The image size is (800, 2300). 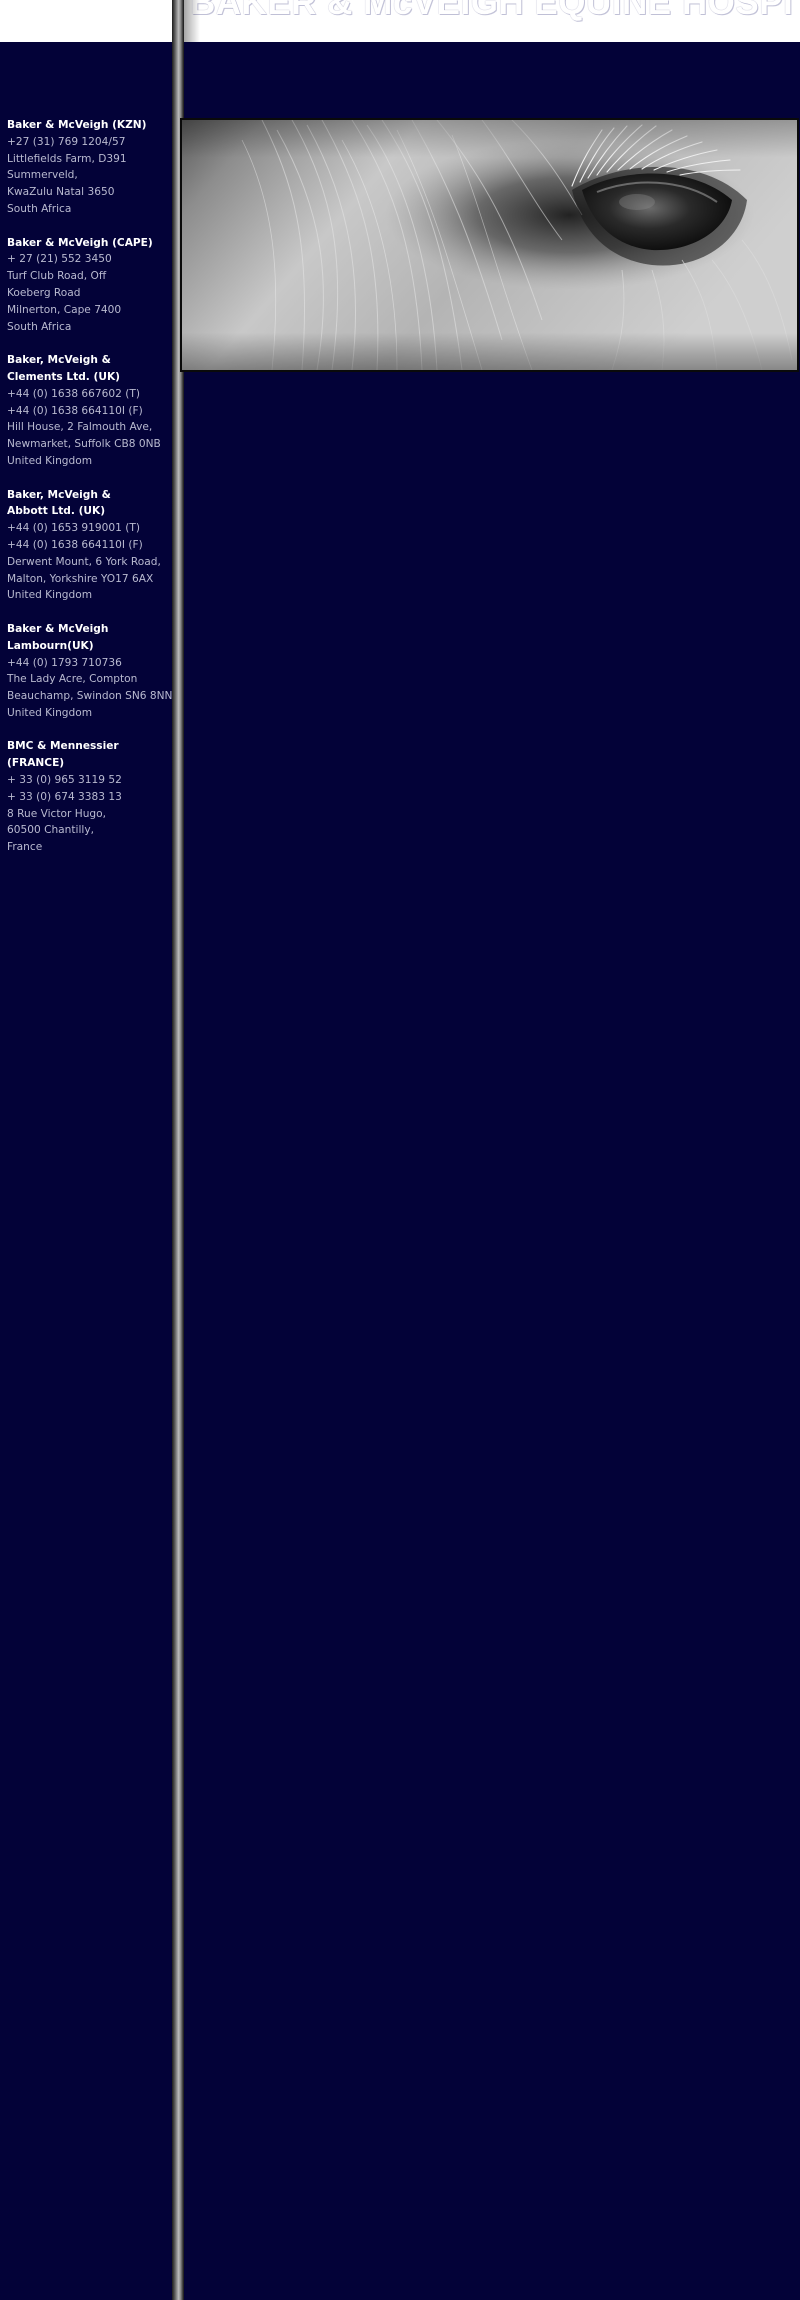 I want to click on contact-address-line: Koeberg Road, so click(x=44, y=292).